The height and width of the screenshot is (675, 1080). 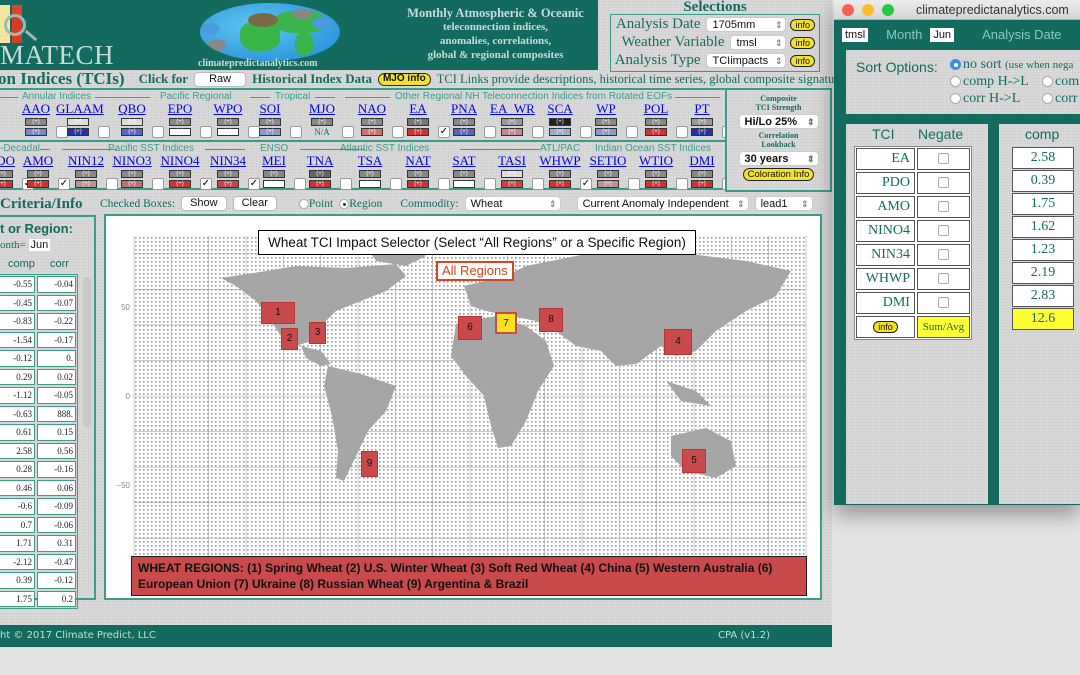 What do you see at coordinates (868, 10) in the screenshot?
I see `minimize-icon` at bounding box center [868, 10].